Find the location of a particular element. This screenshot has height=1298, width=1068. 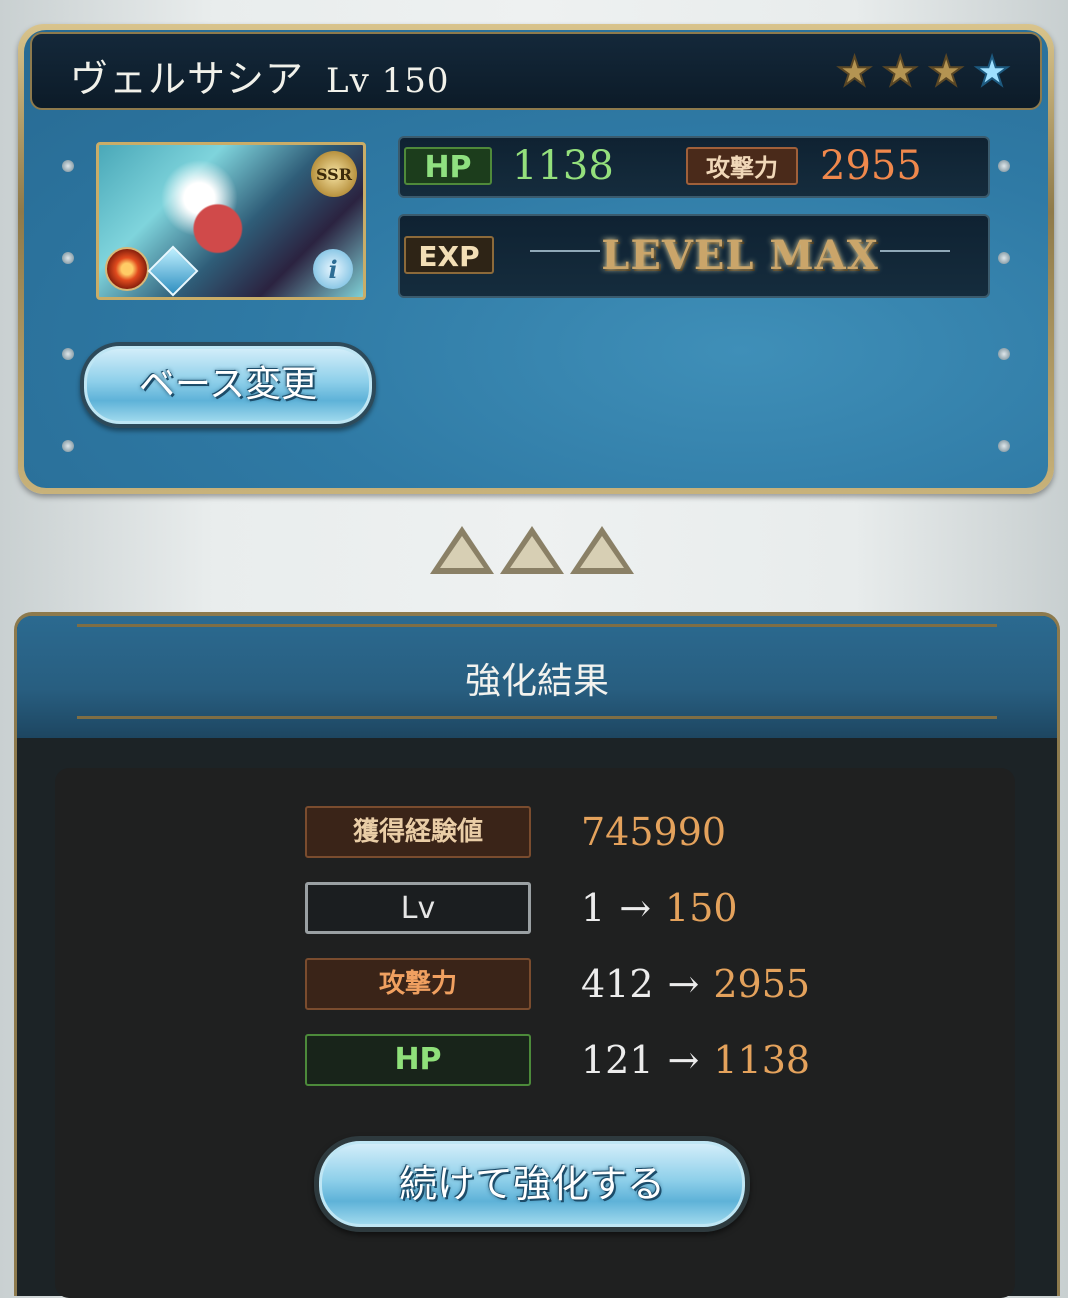

level-max-text: LEVEL MAX is located at coordinates (740, 256).